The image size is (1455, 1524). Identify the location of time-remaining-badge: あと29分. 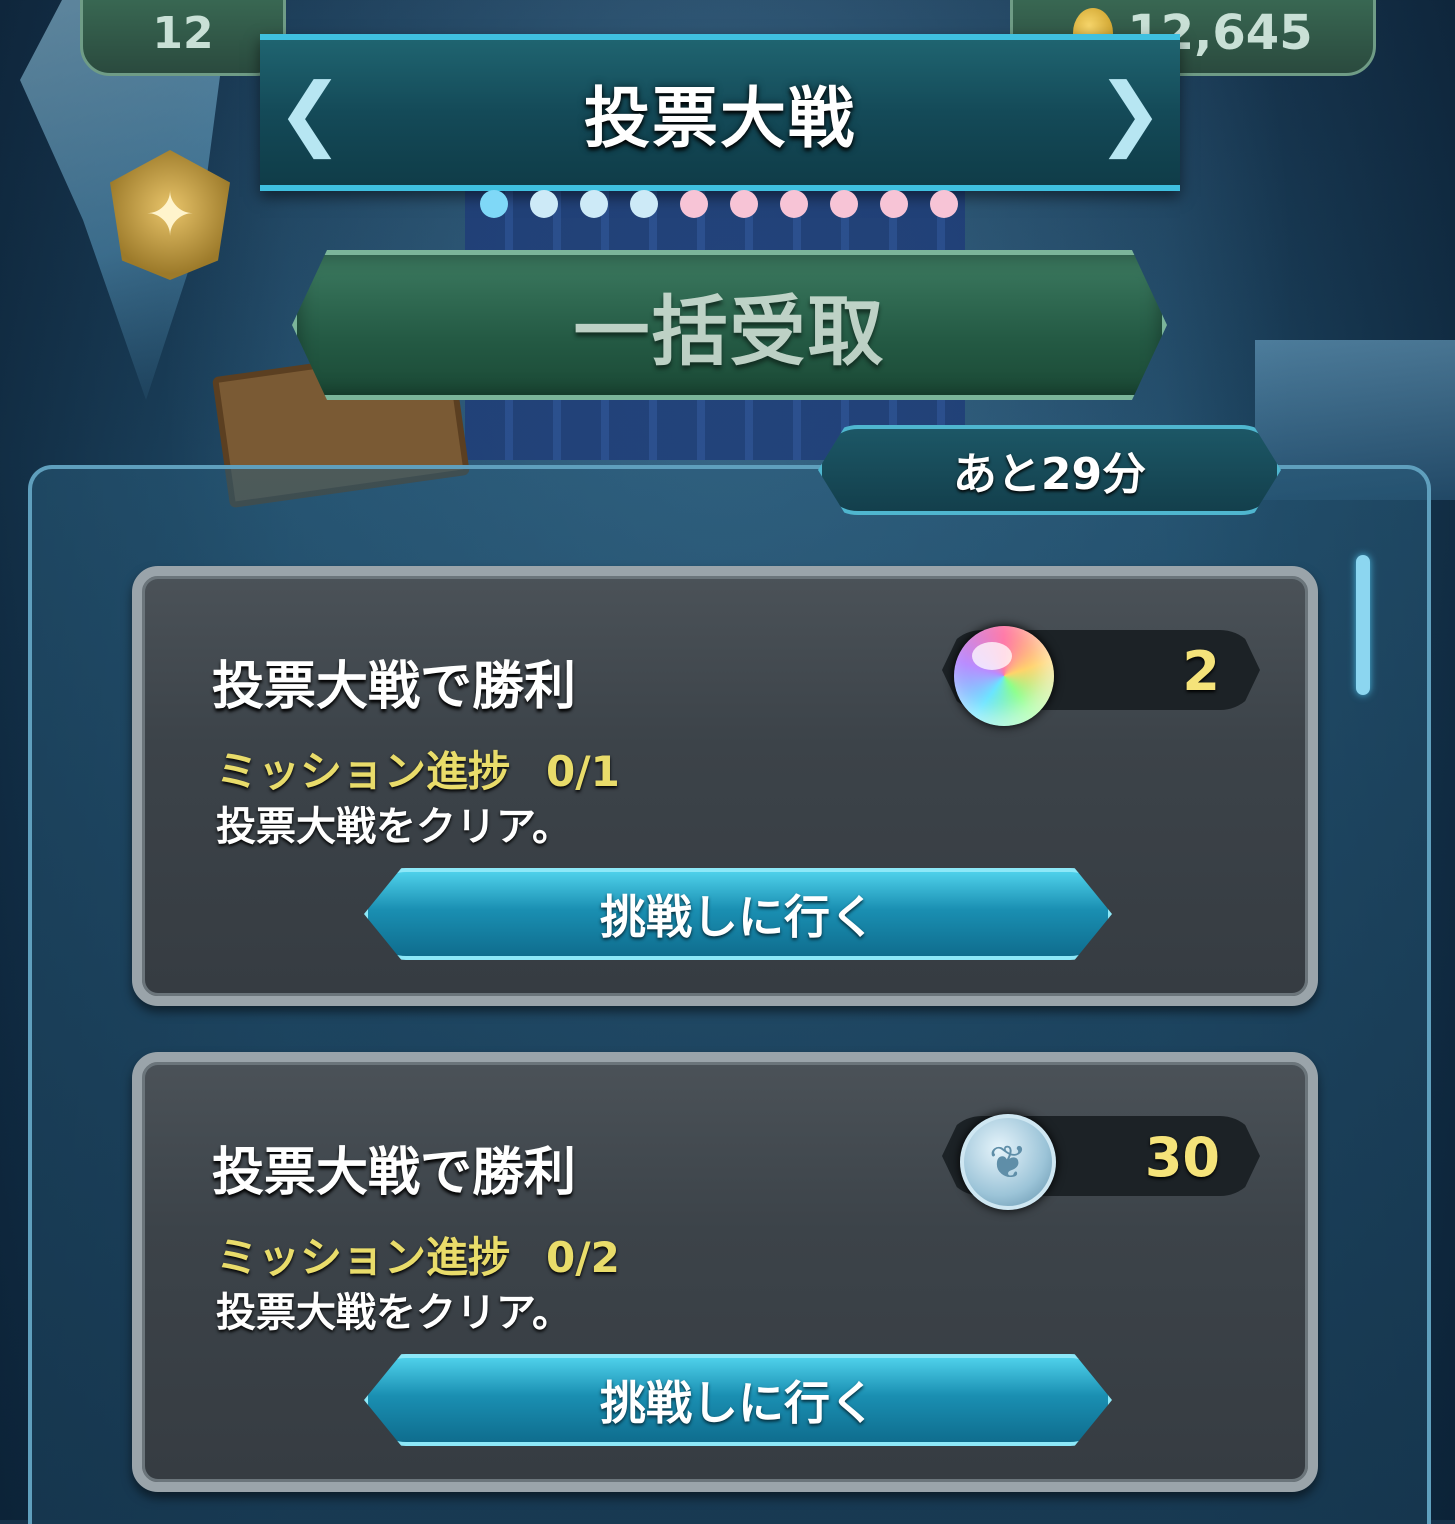
(1049, 470).